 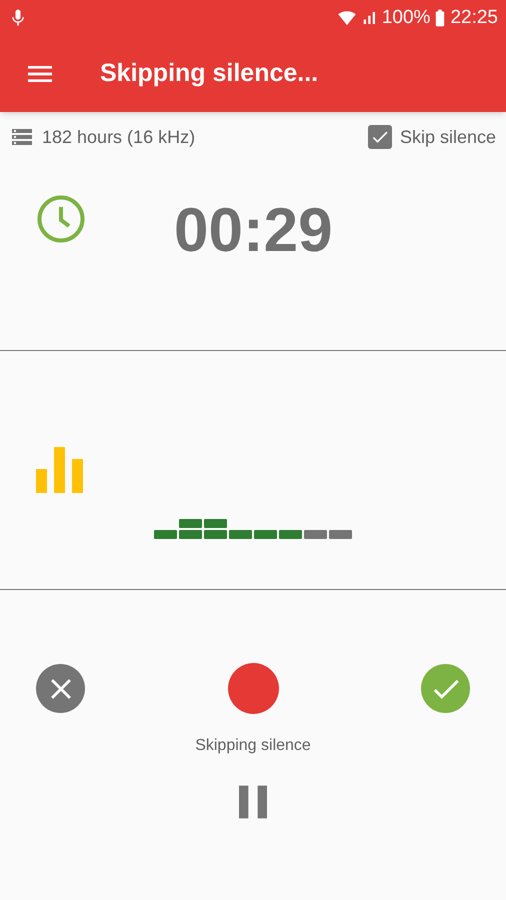 I want to click on elapsed-time: 00:29, so click(x=253, y=231).